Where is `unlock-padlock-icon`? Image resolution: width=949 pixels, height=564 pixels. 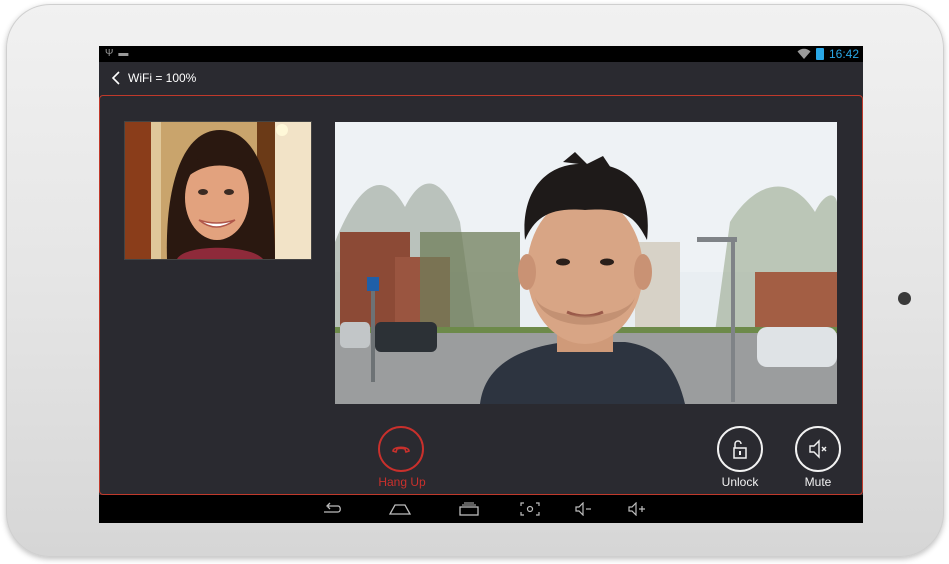
unlock-padlock-icon is located at coordinates (740, 449).